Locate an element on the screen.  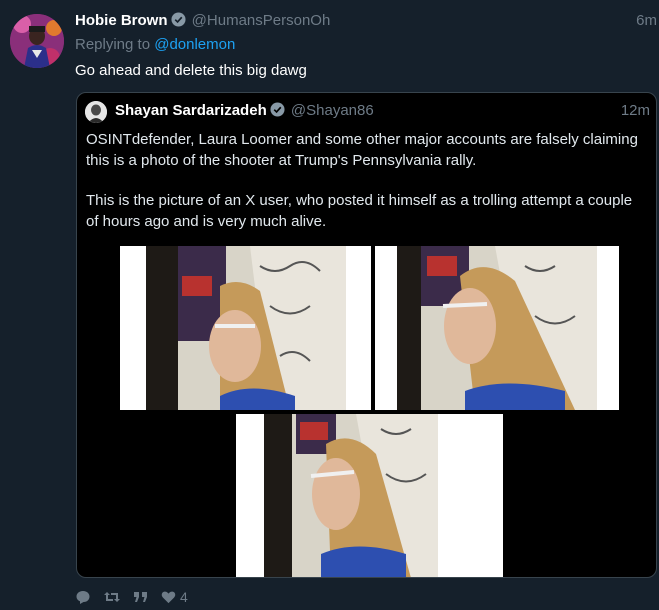
like-count: 4 is located at coordinates (184, 597).